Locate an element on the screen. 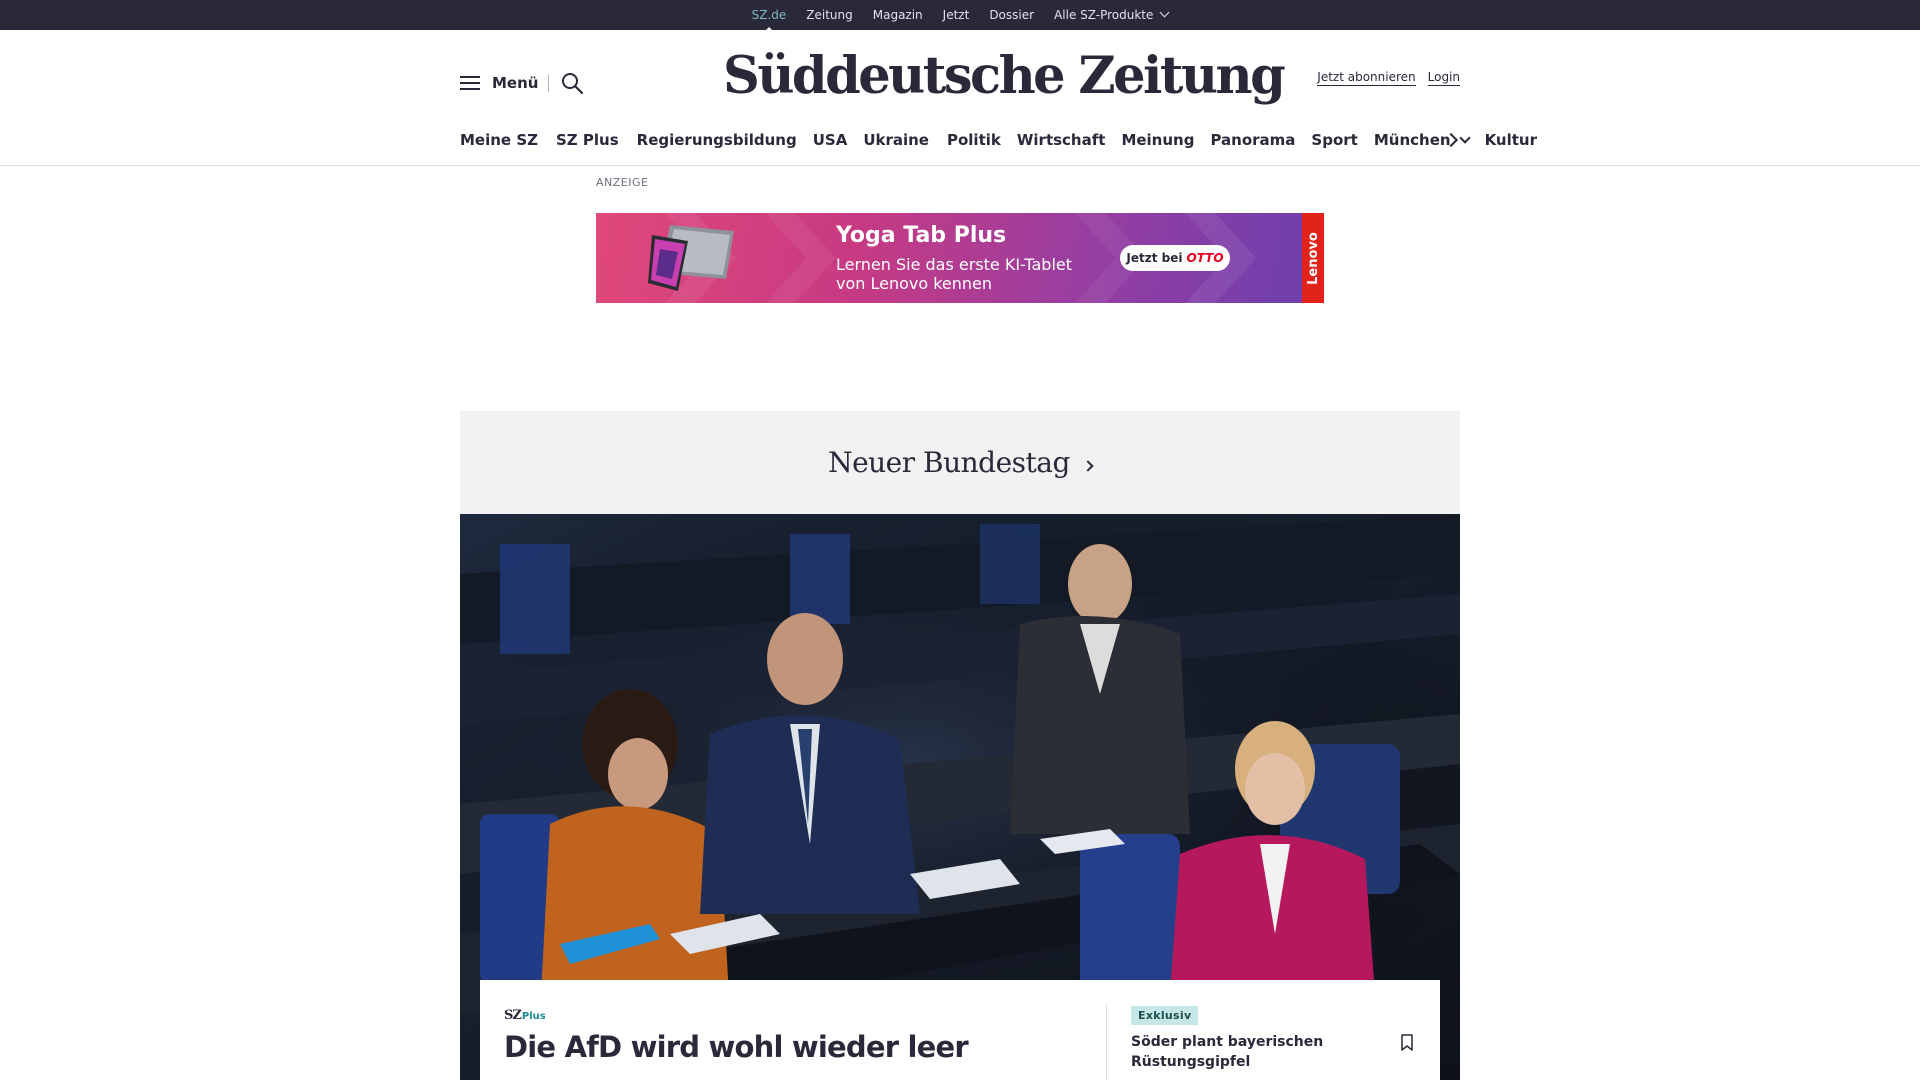 This screenshot has width=1920, height=1080. menu-button: Menü is located at coordinates (499, 83).